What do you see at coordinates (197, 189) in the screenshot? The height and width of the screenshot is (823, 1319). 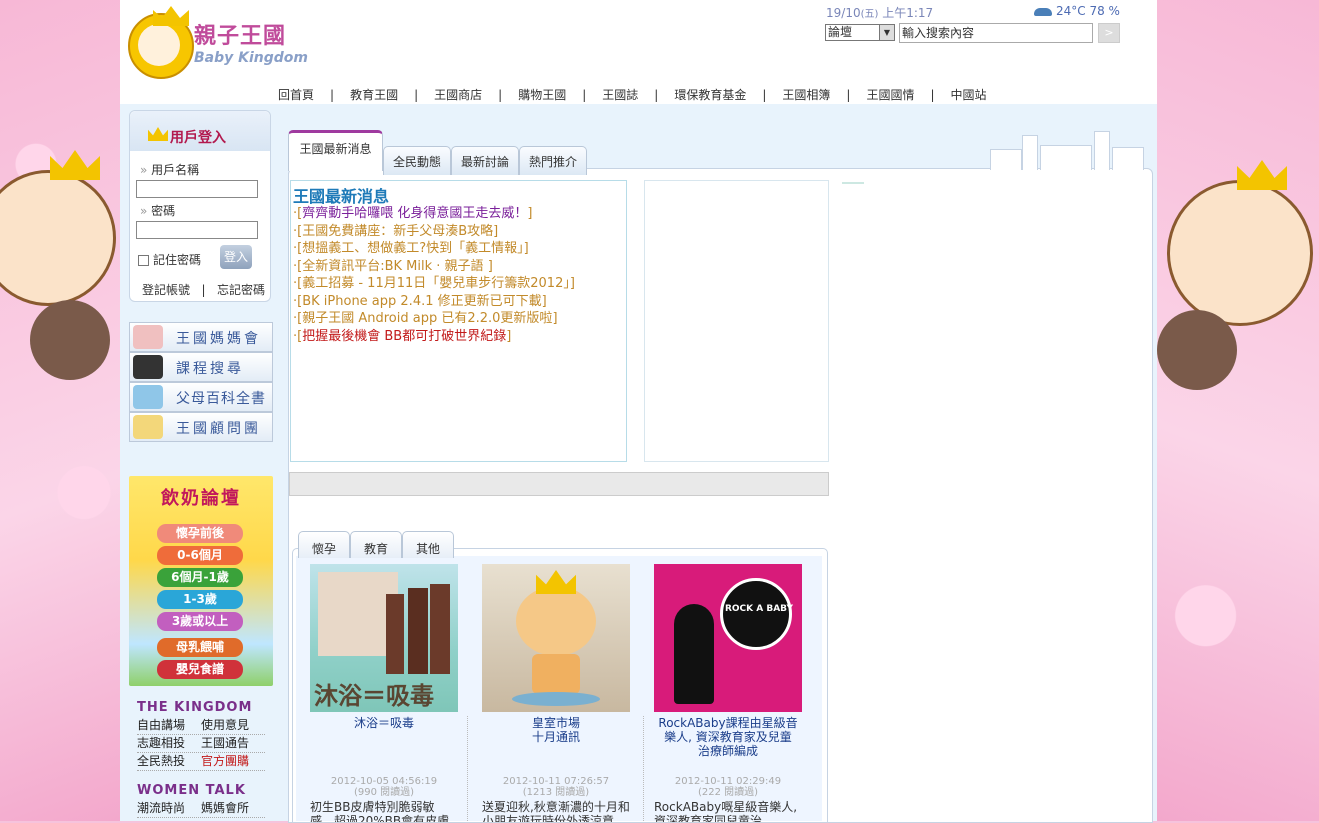 I see `username-field` at bounding box center [197, 189].